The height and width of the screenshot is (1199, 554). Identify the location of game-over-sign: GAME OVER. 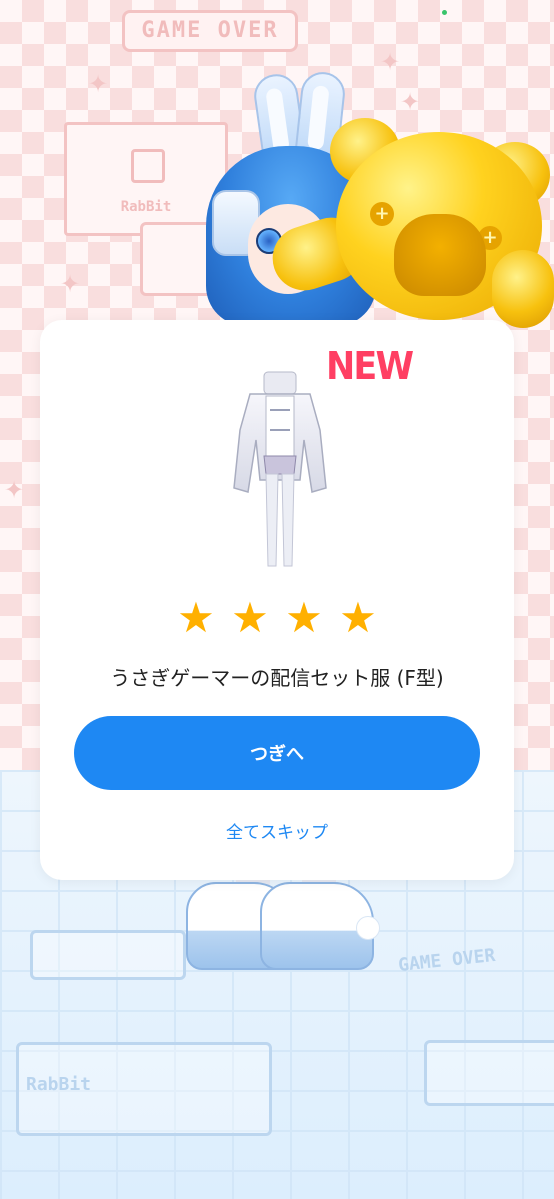
(210, 31).